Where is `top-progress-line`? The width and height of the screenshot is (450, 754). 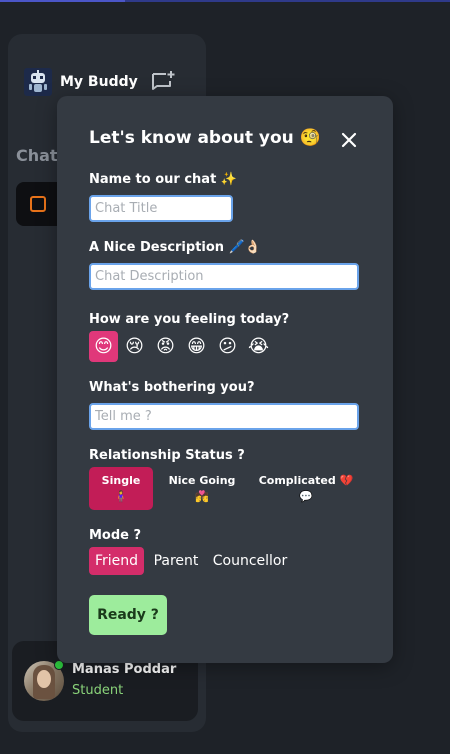
top-progress-line is located at coordinates (225, 1).